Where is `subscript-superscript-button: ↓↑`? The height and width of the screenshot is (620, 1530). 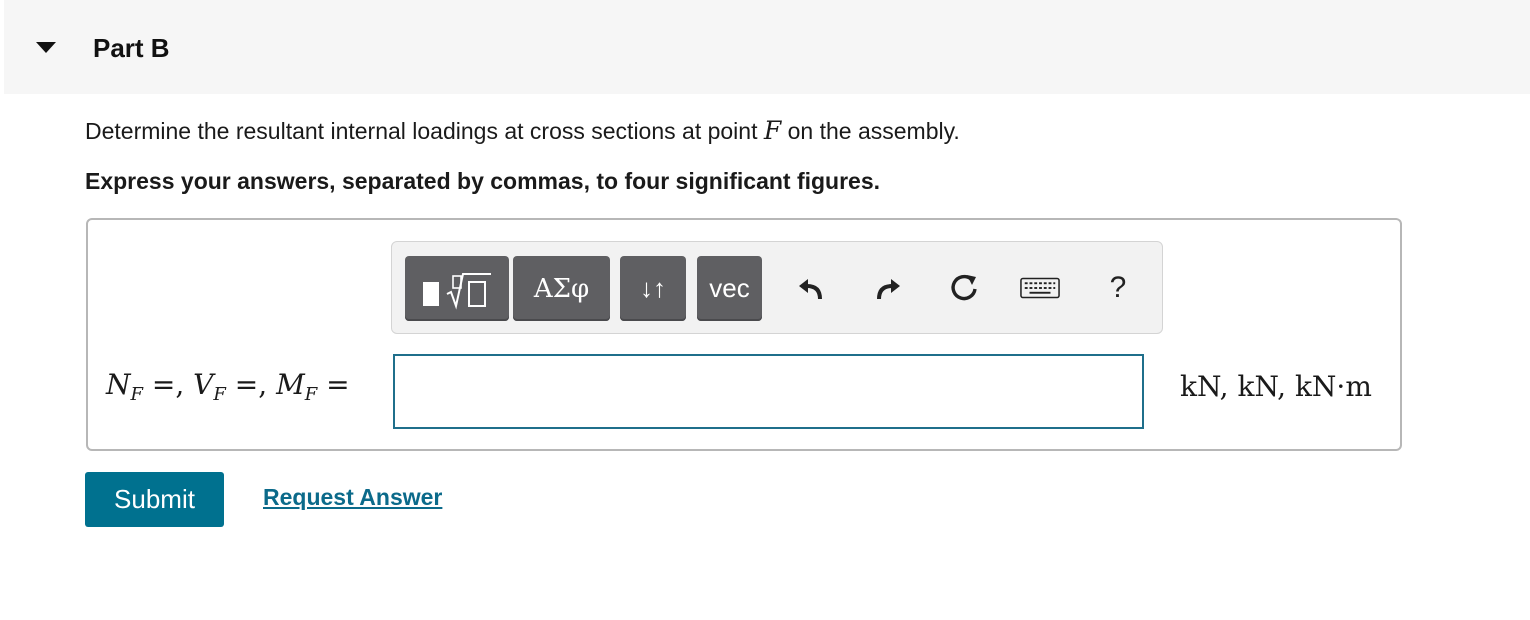
subscript-superscript-button: ↓↑ is located at coordinates (653, 288).